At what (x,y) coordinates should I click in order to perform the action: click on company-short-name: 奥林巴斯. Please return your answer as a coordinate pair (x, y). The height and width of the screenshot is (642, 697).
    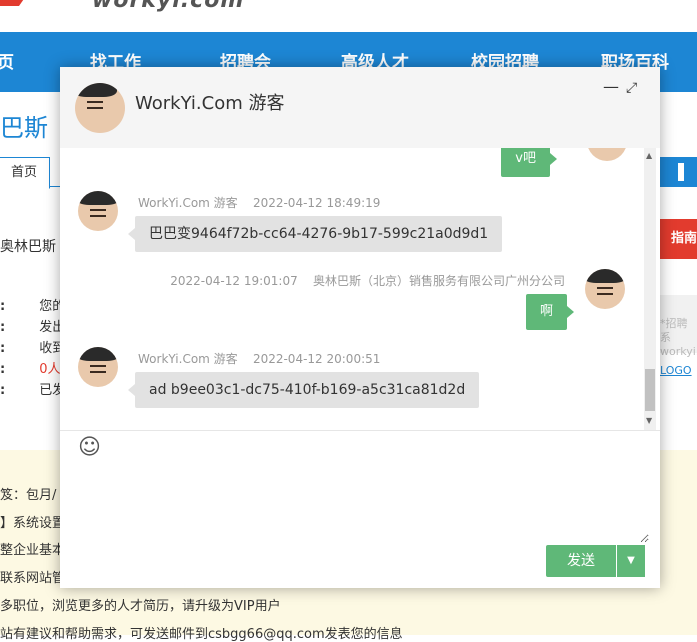
    Looking at the image, I should click on (28, 247).